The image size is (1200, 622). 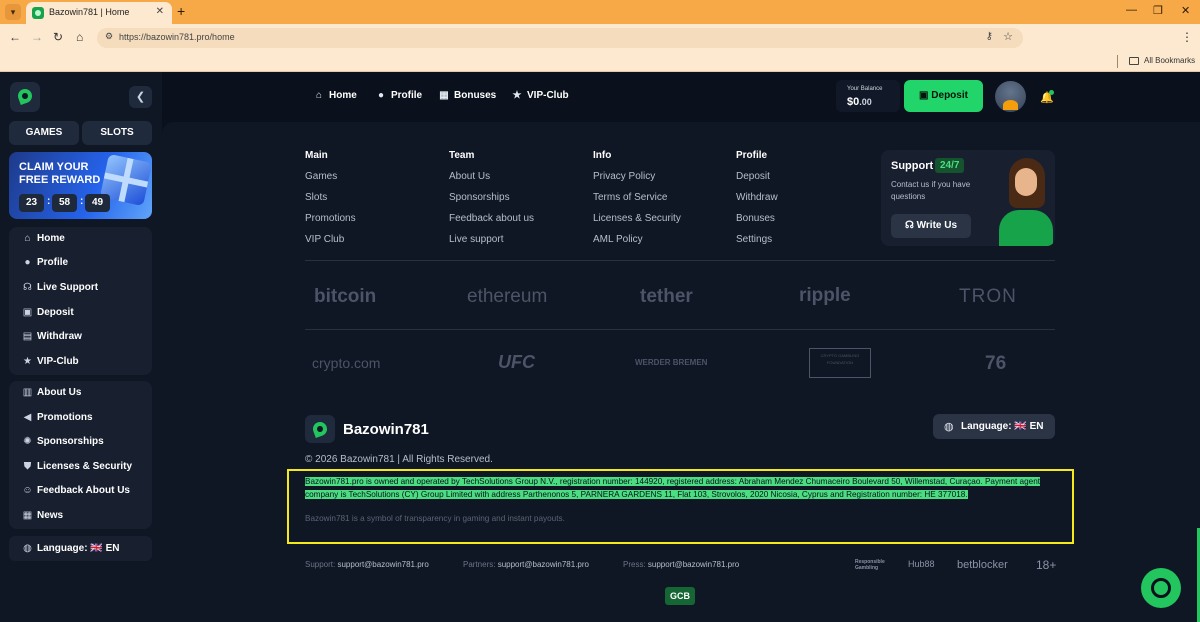 I want to click on address-bar: ⚙ https://bazowin781.pro/home ⚷ ☆, so click(x=560, y=38).